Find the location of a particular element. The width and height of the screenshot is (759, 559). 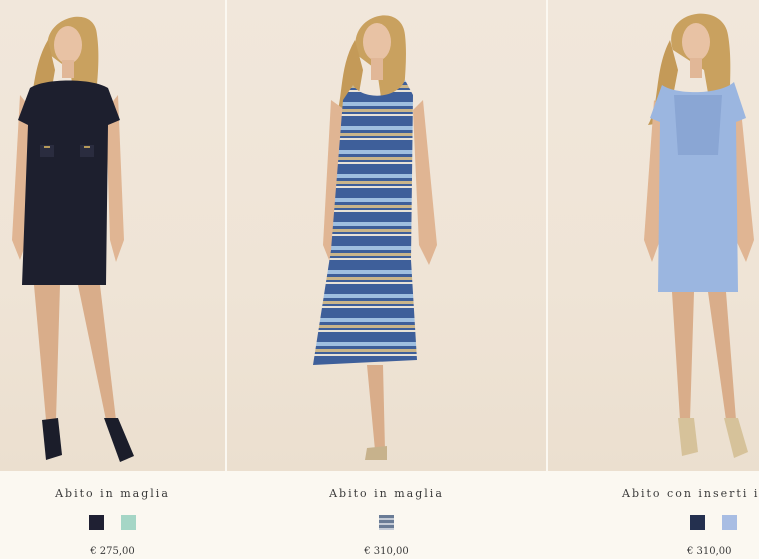

color-swatch-light-blue is located at coordinates (730, 522).